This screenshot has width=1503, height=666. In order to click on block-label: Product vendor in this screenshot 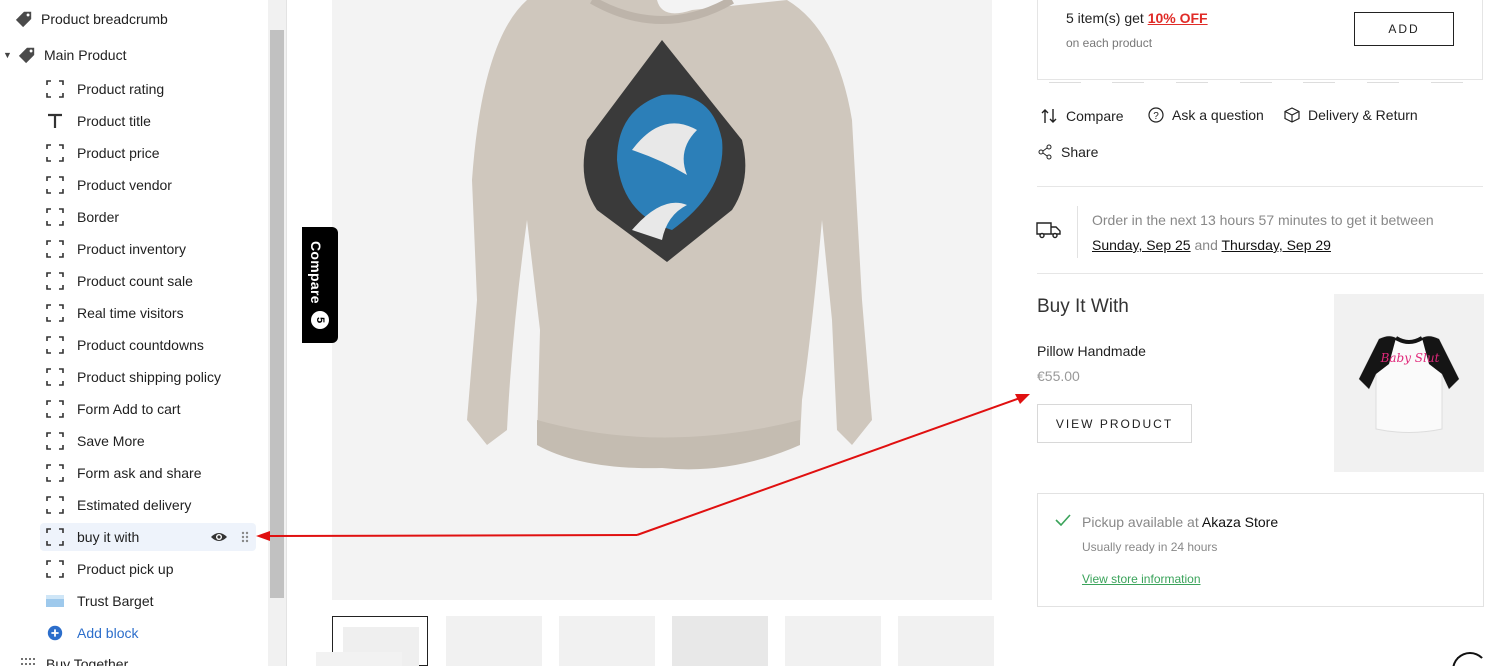, I will do `click(124, 185)`.